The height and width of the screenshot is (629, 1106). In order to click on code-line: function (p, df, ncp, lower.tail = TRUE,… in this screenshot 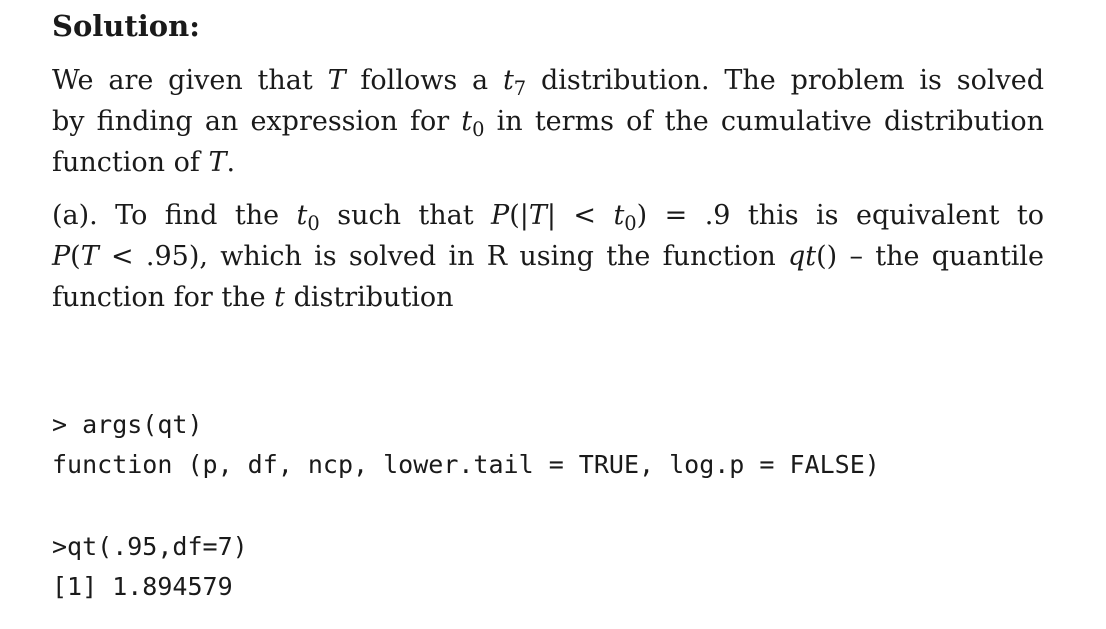, I will do `click(466, 464)`.